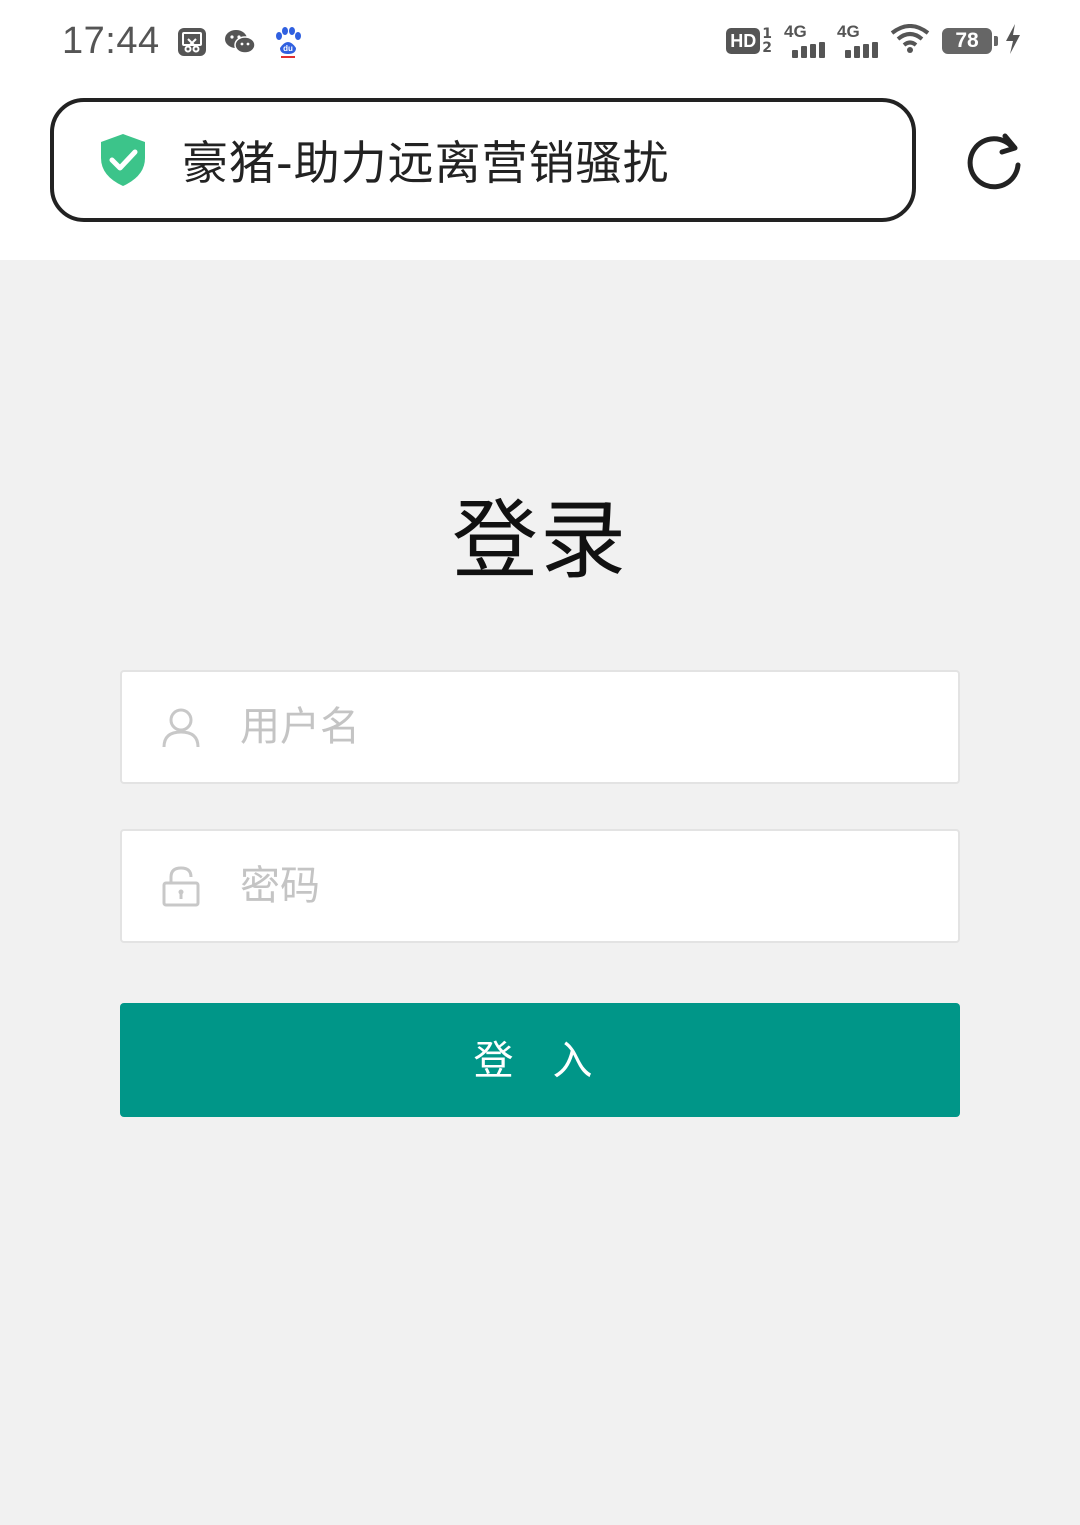  I want to click on username-field, so click(540, 727).